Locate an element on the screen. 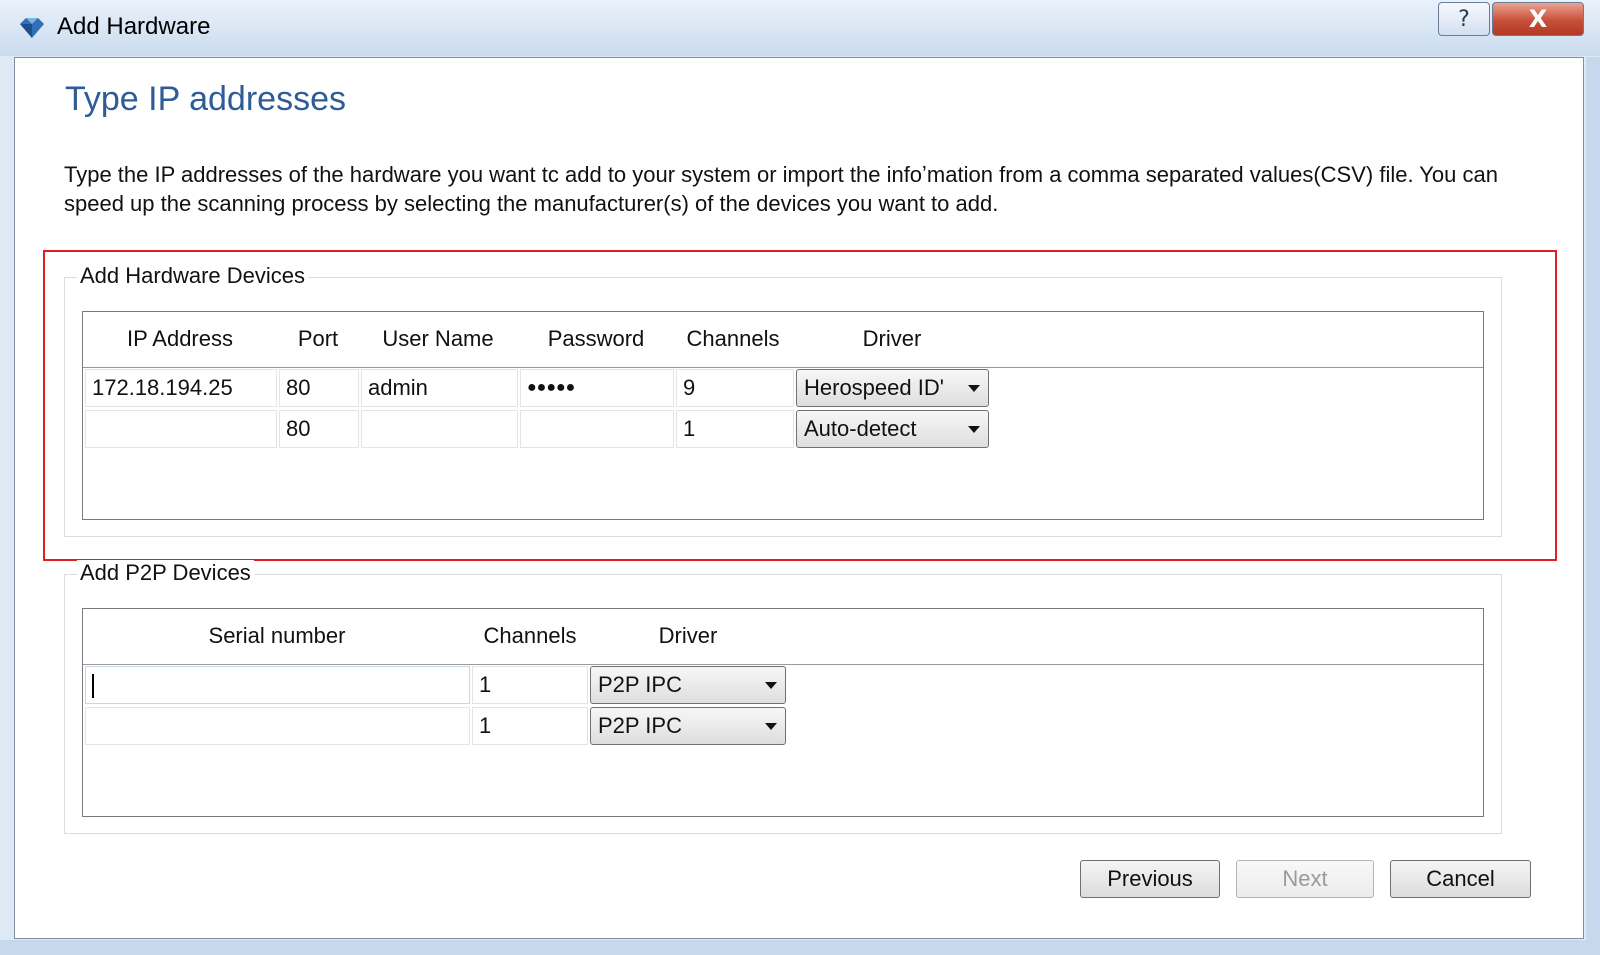 The width and height of the screenshot is (1600, 955). page-title: Type IP addresses is located at coordinates (205, 99).